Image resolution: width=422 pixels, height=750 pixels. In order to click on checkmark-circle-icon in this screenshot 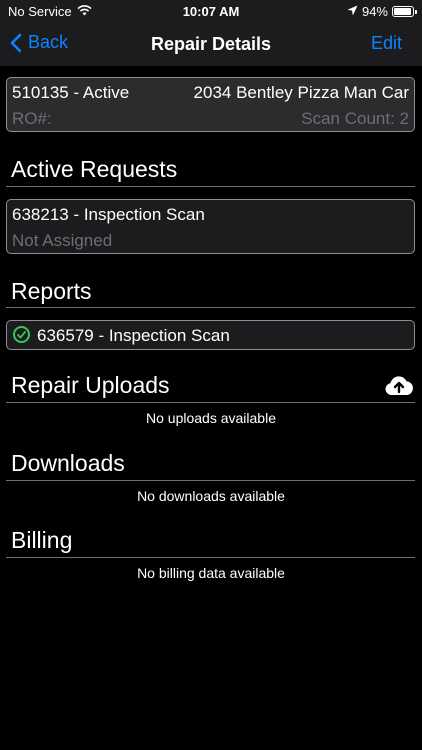, I will do `click(21, 334)`.